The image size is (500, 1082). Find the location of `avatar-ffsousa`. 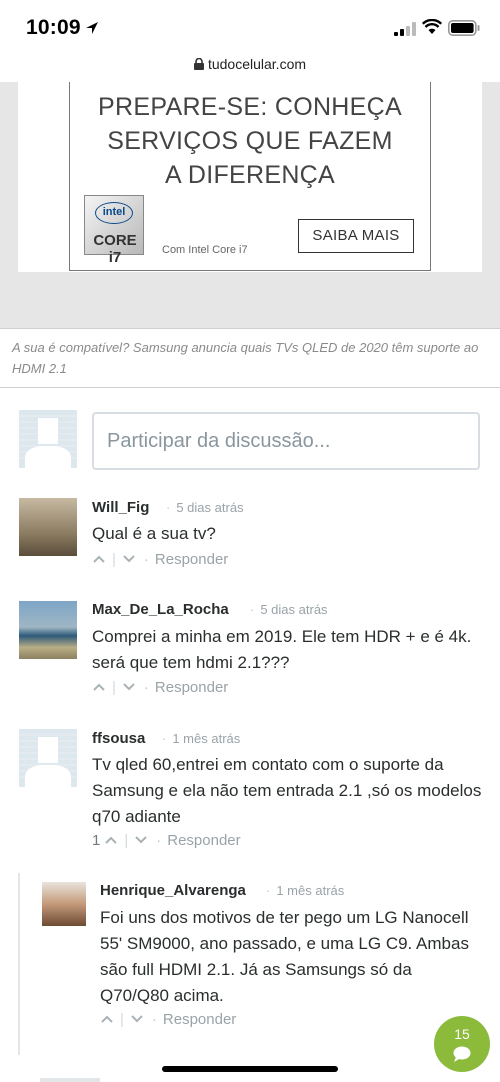

avatar-ffsousa is located at coordinates (48, 758).